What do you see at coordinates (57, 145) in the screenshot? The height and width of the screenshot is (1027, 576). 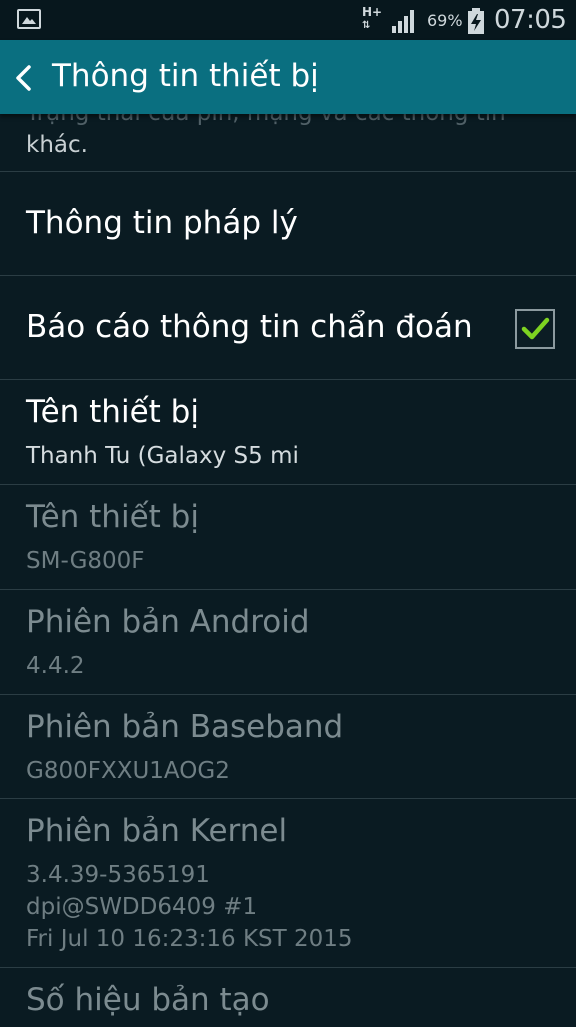 I see `status-item-subtitle-line-2: khác.` at bounding box center [57, 145].